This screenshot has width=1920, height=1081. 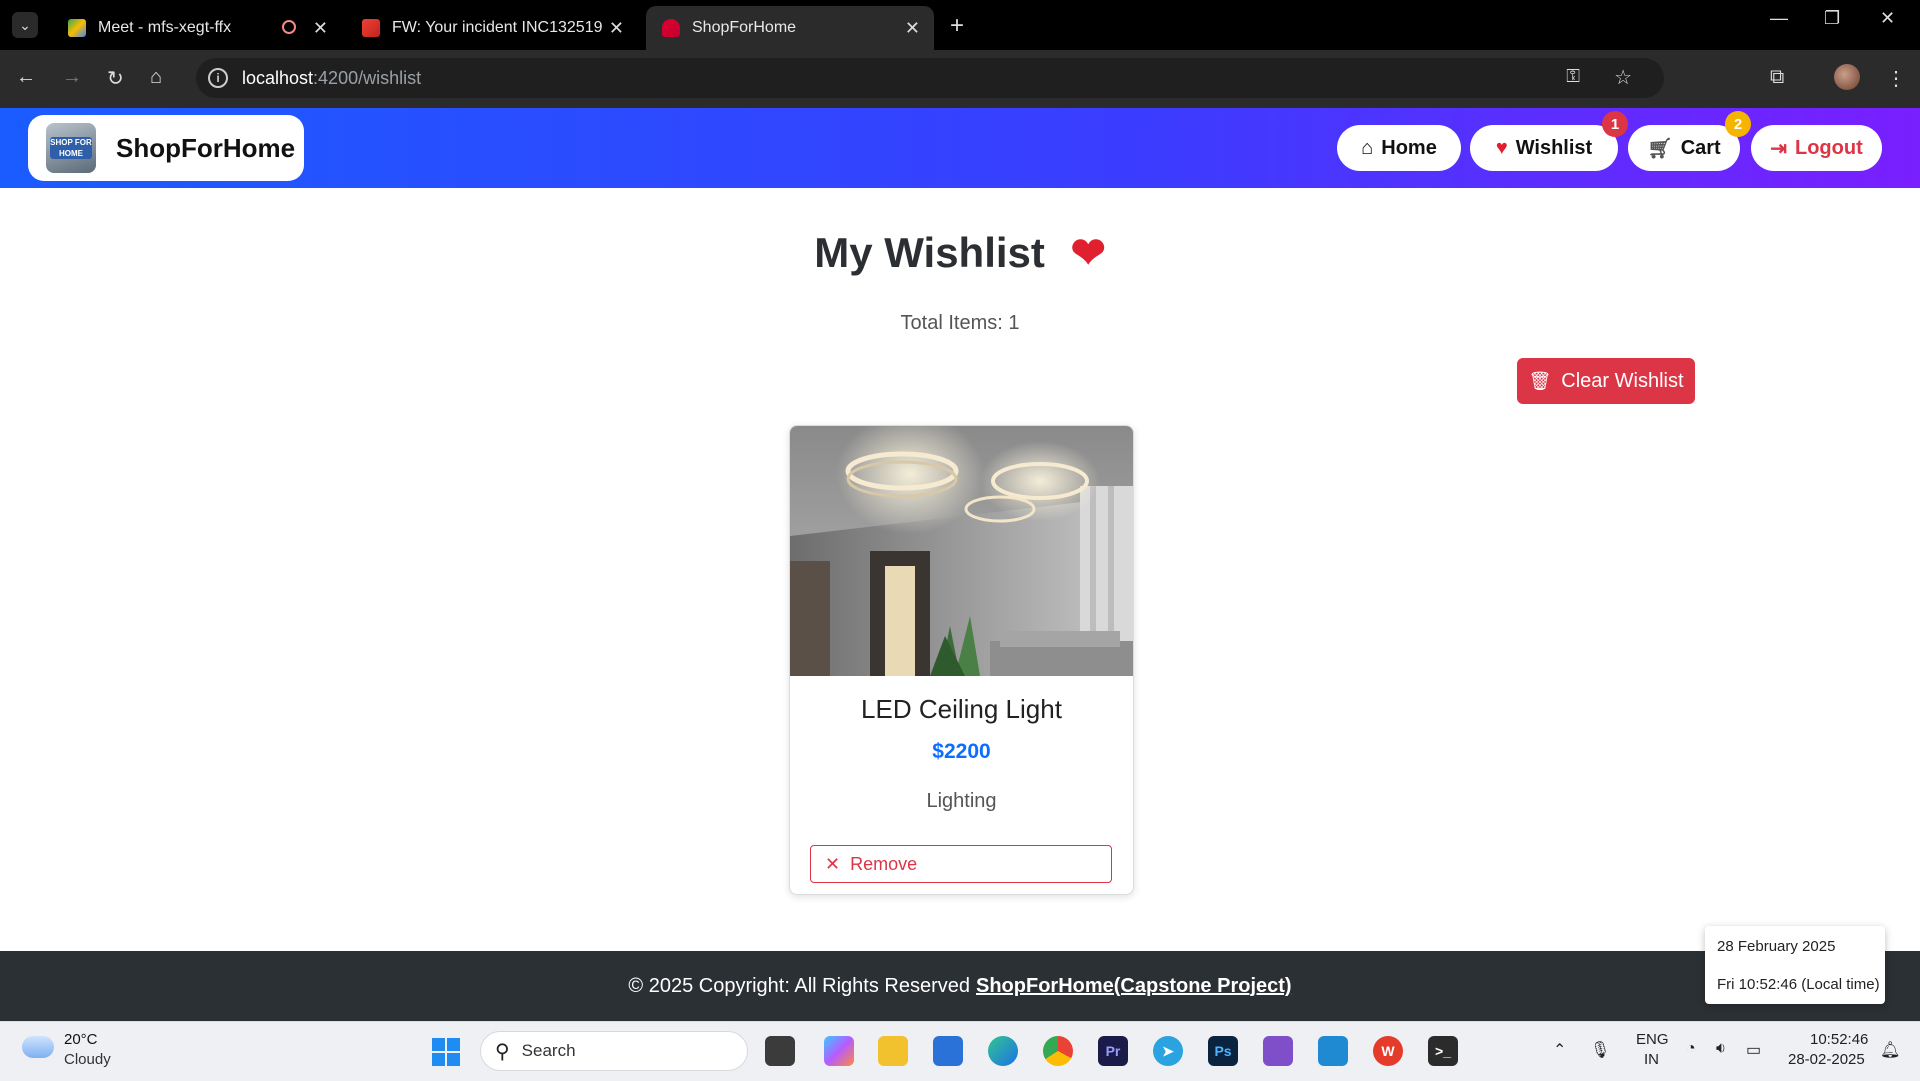 I want to click on remove-label: Remove, so click(x=884, y=863).